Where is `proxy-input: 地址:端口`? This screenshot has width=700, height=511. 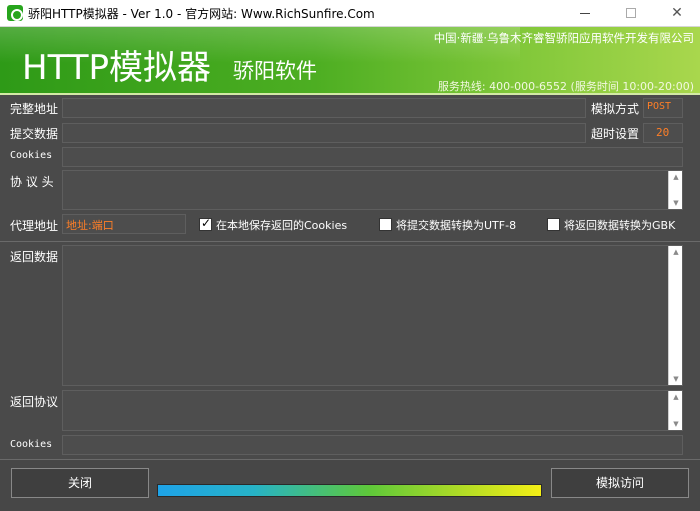
proxy-input: 地址:端口 is located at coordinates (124, 224).